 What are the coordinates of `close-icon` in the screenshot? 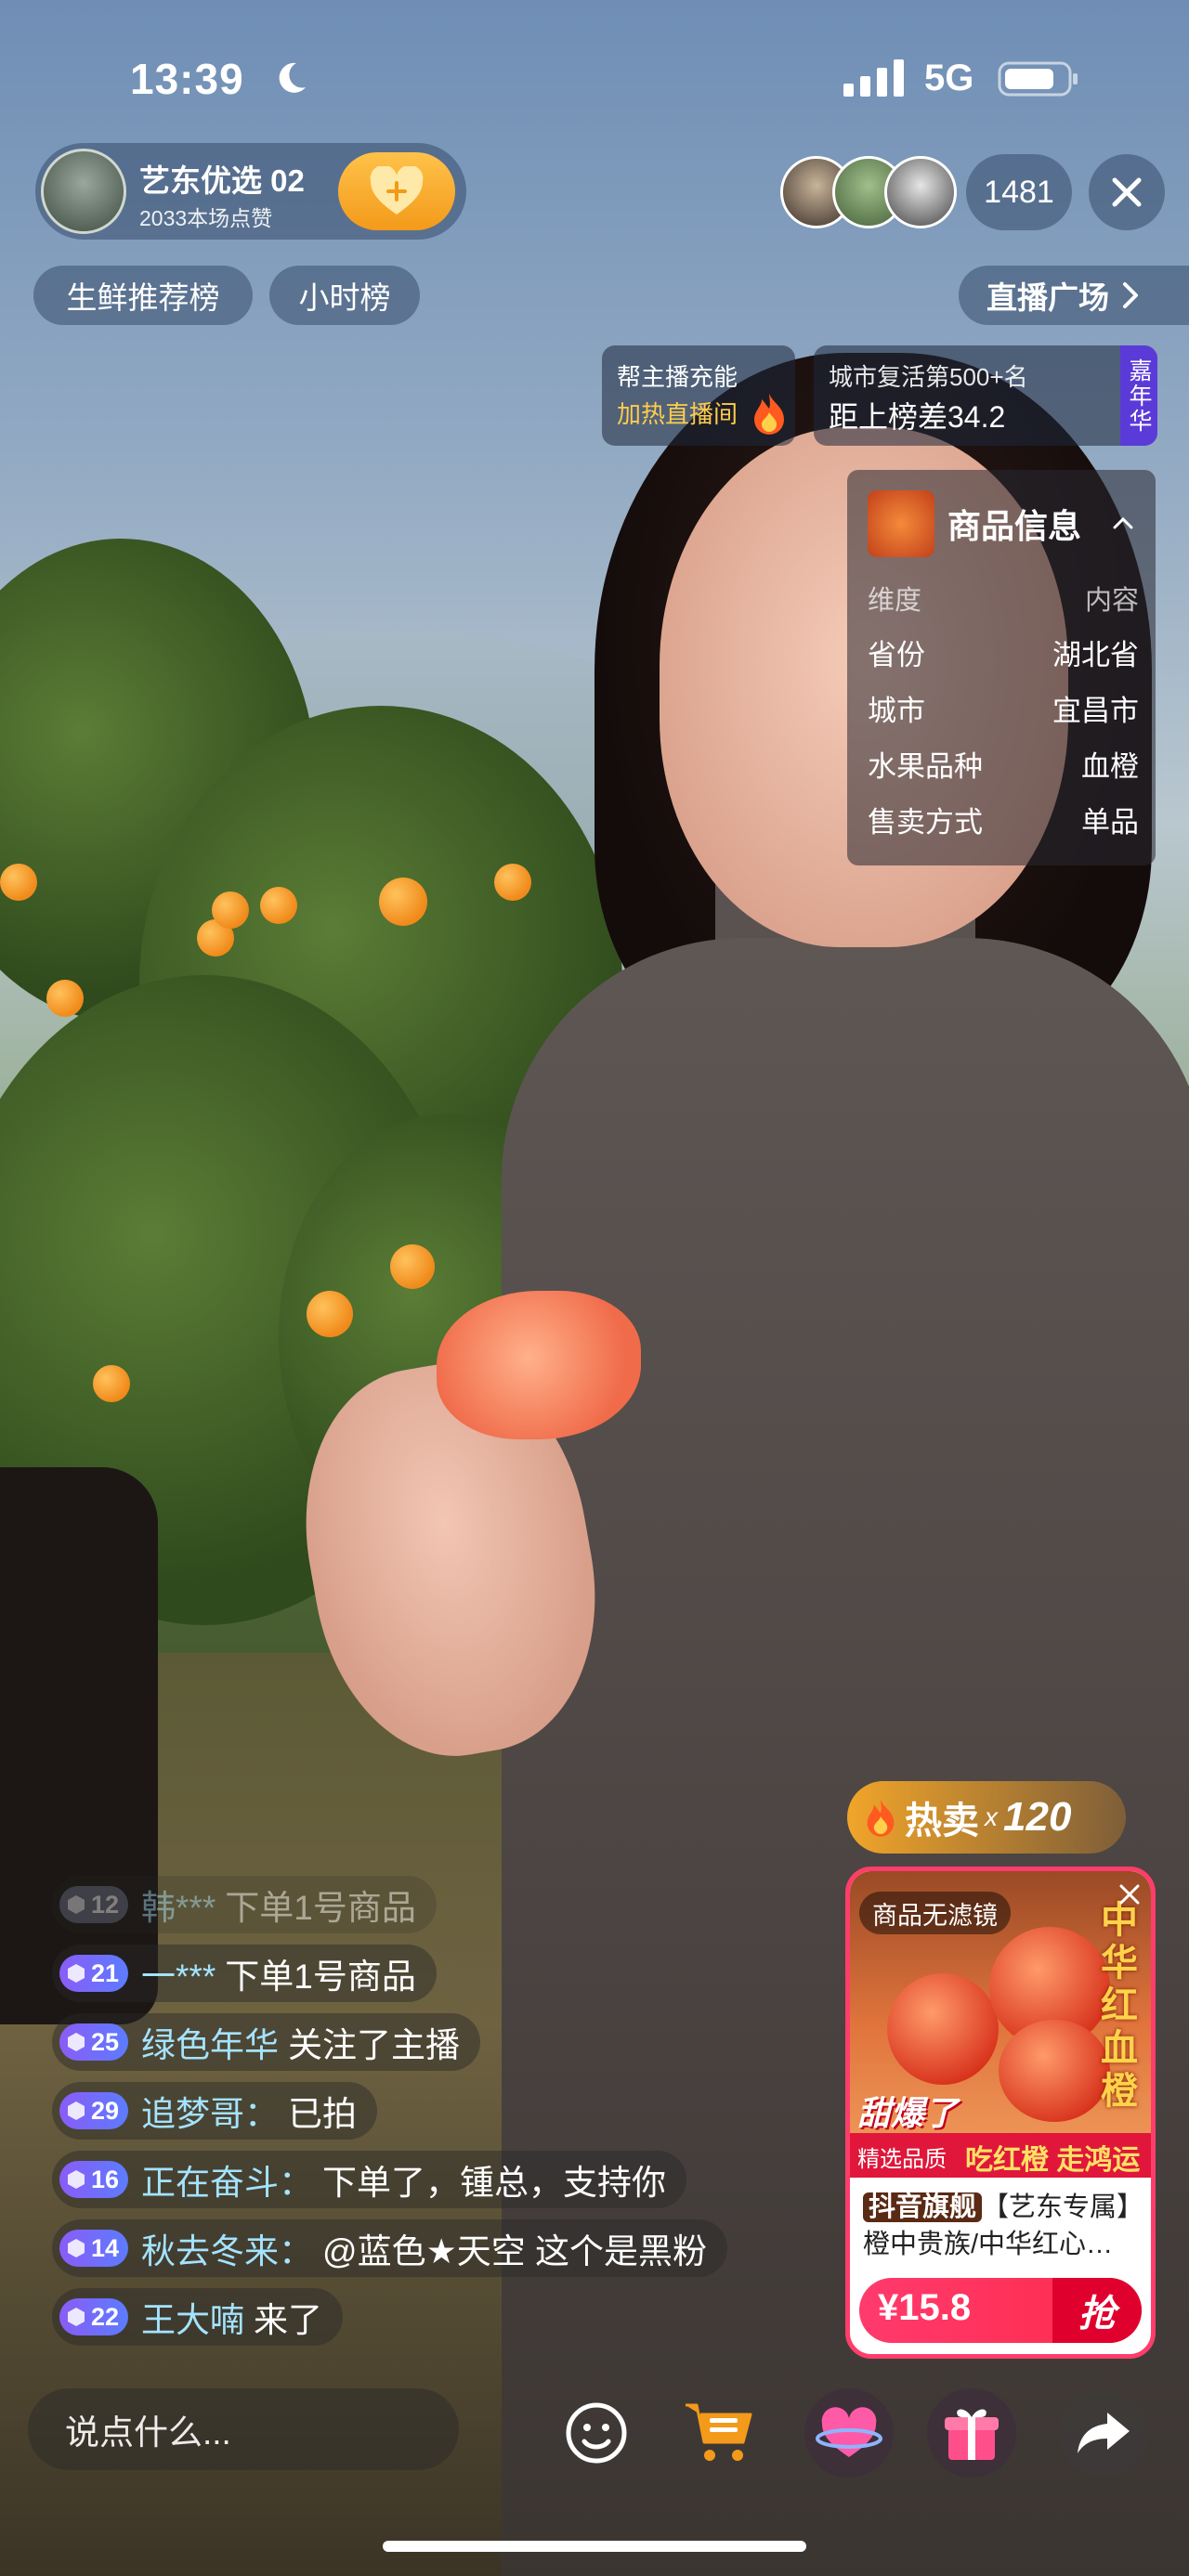 It's located at (1127, 192).